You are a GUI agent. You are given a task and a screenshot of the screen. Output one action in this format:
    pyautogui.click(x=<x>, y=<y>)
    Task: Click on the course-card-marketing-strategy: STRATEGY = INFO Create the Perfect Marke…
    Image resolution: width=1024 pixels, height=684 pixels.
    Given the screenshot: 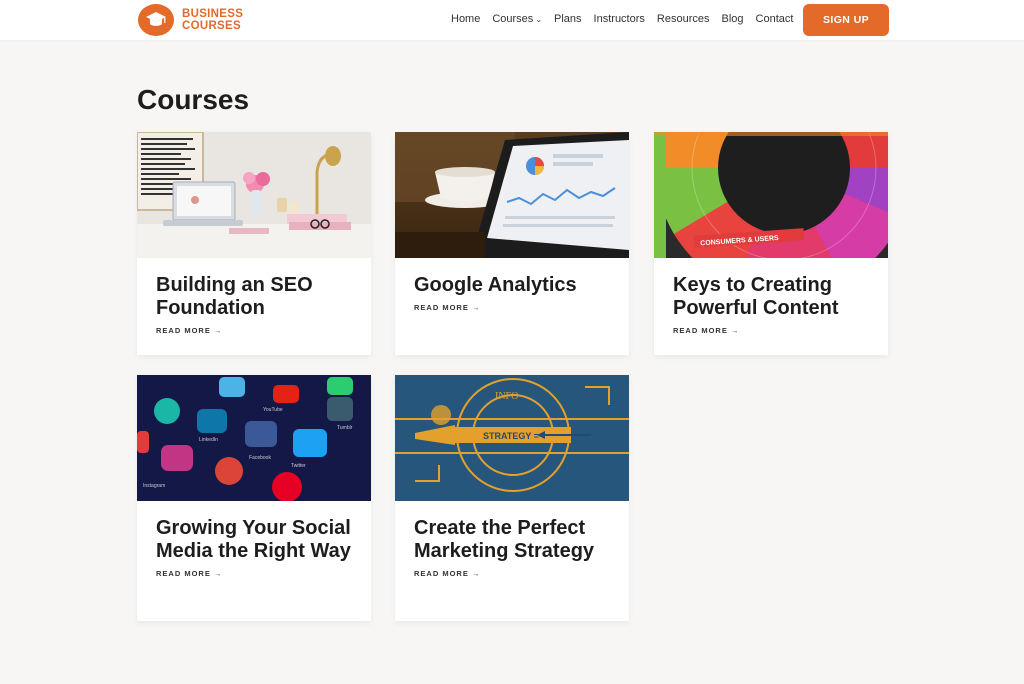 What is the action you would take?
    pyautogui.click(x=512, y=498)
    